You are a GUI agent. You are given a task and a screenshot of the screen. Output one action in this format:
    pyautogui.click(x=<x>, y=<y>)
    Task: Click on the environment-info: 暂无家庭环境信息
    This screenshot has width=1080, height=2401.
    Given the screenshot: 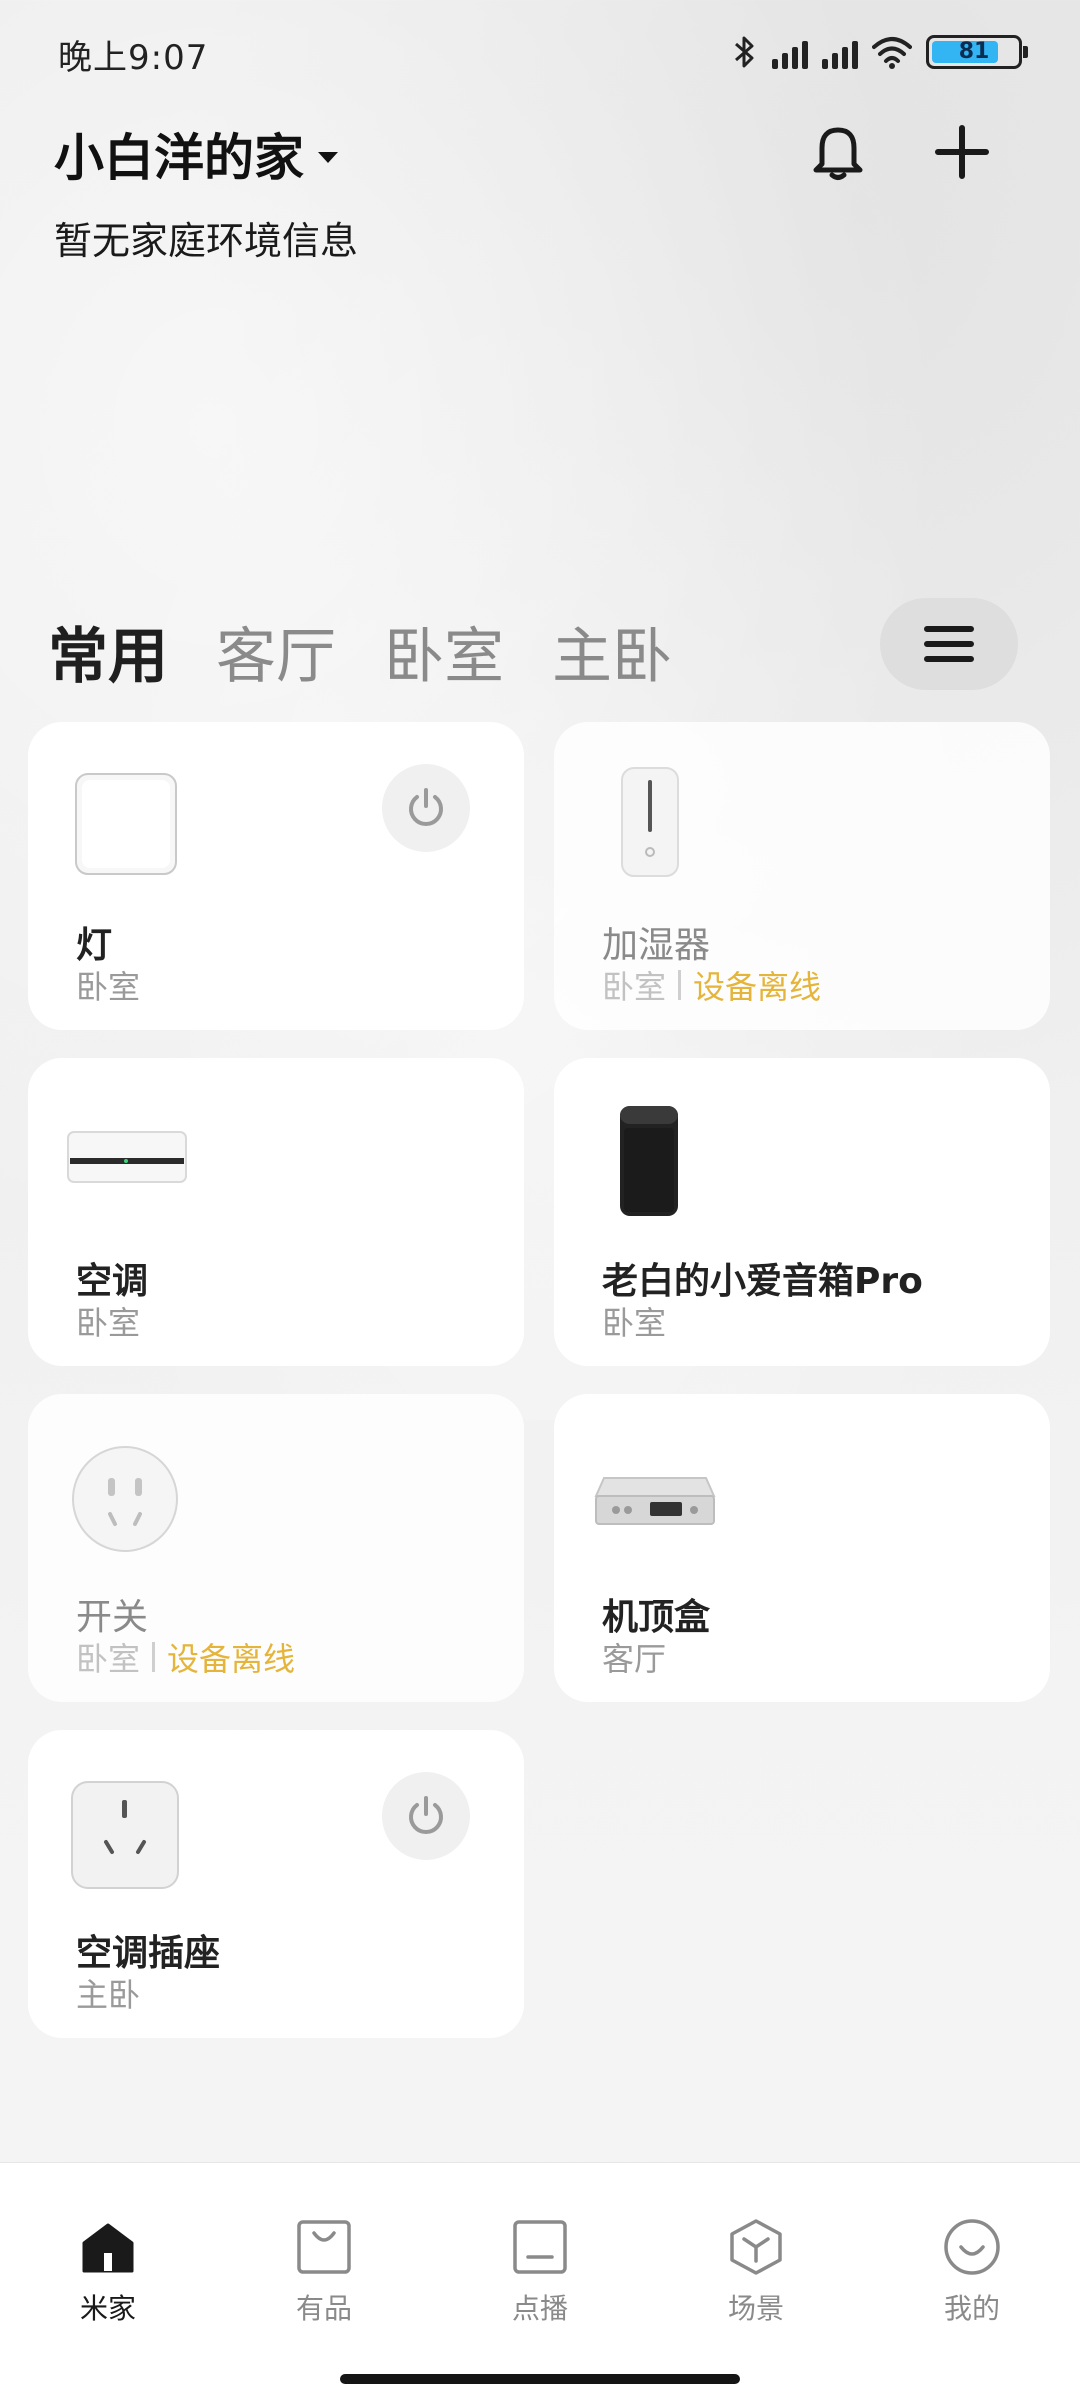 What is the action you would take?
    pyautogui.click(x=206, y=241)
    